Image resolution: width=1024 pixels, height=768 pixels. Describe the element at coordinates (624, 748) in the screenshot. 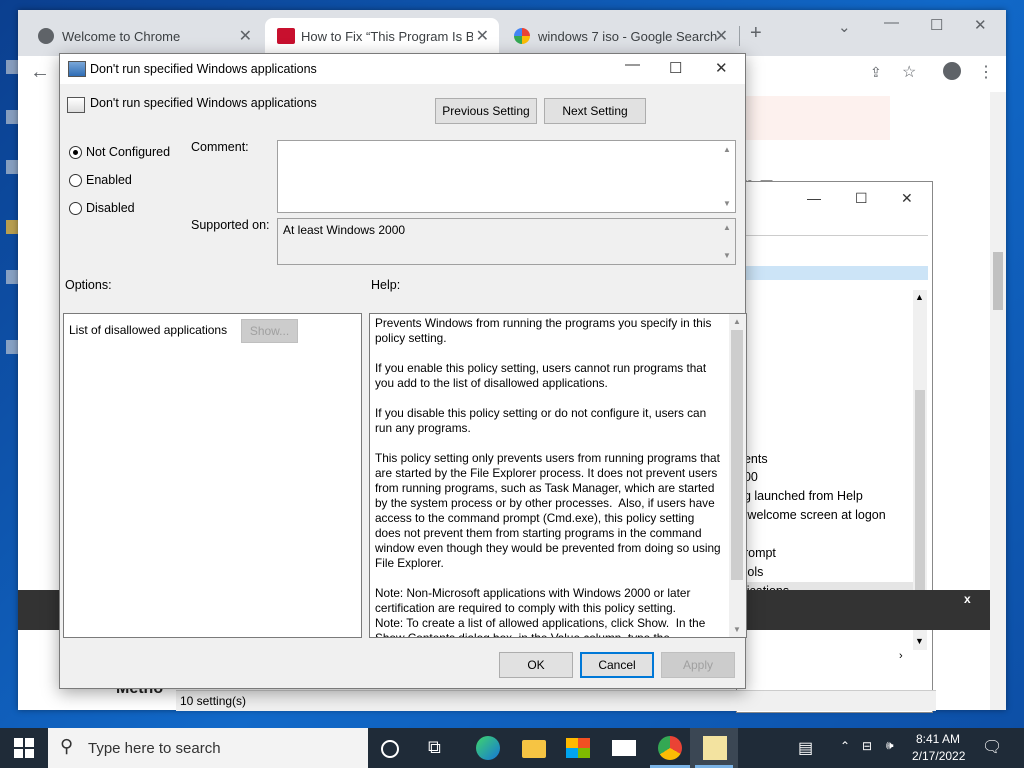

I see `mail-icon` at that location.